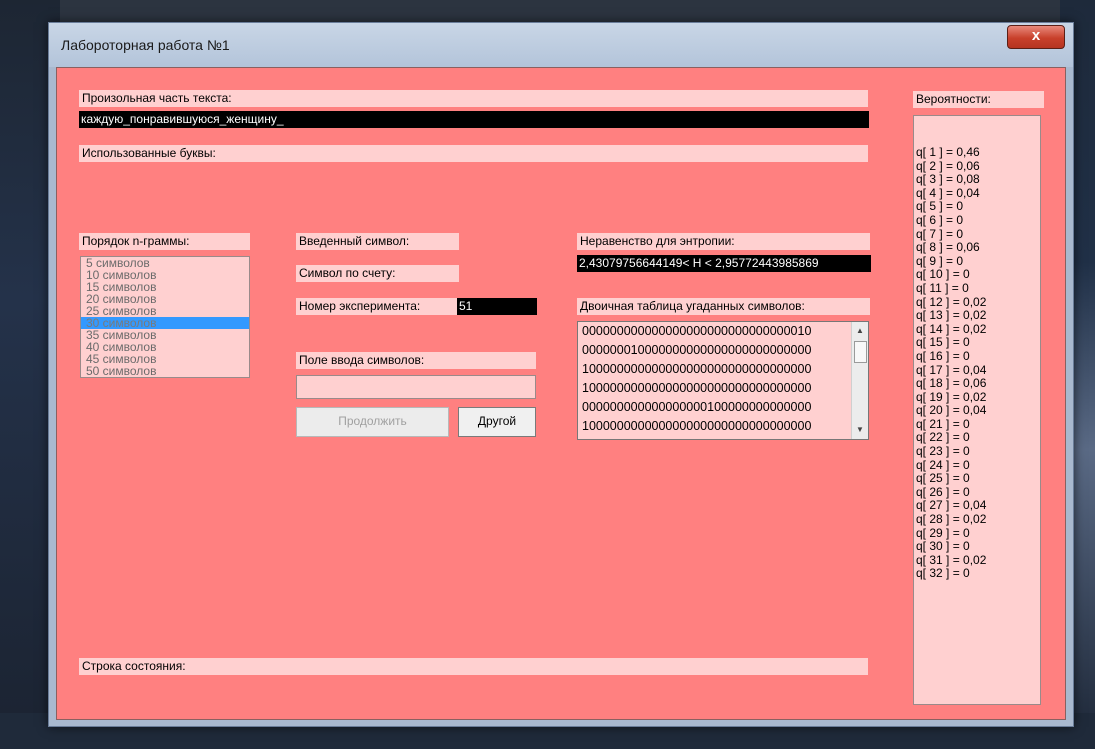  Describe the element at coordinates (943, 532) in the screenshot. I see `list-item: q[ 29 ] = 0` at that location.